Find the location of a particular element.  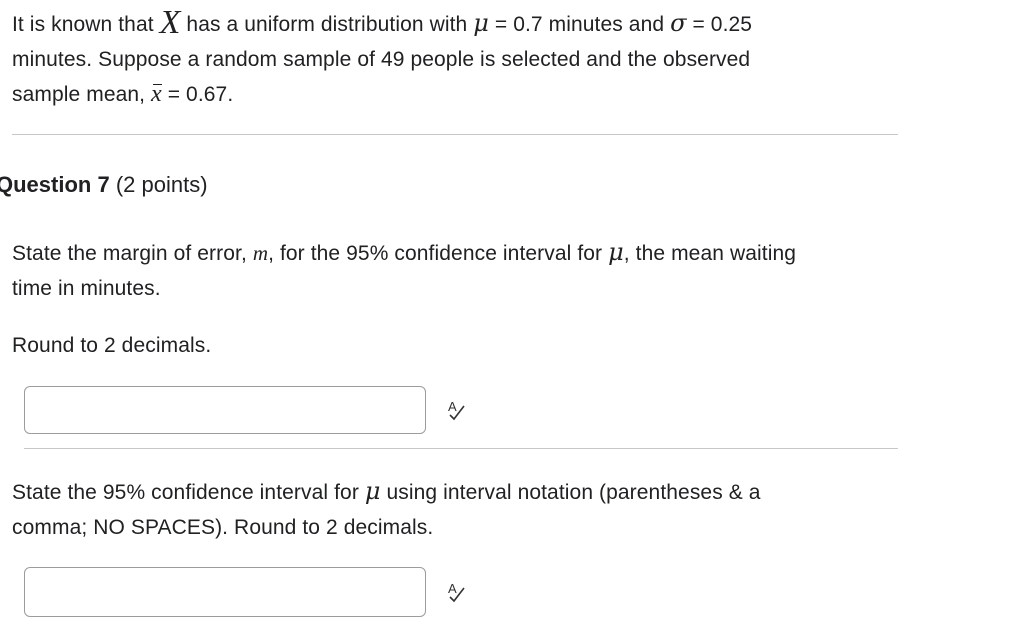

prompt-text: , for the 95% confidence interval for is located at coordinates (435, 253).